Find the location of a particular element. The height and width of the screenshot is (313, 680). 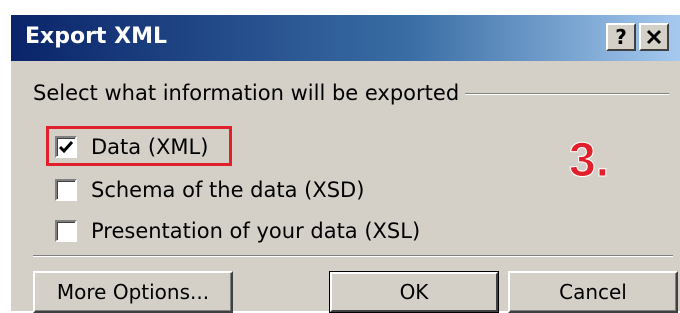

ok-button: OK is located at coordinates (414, 292).